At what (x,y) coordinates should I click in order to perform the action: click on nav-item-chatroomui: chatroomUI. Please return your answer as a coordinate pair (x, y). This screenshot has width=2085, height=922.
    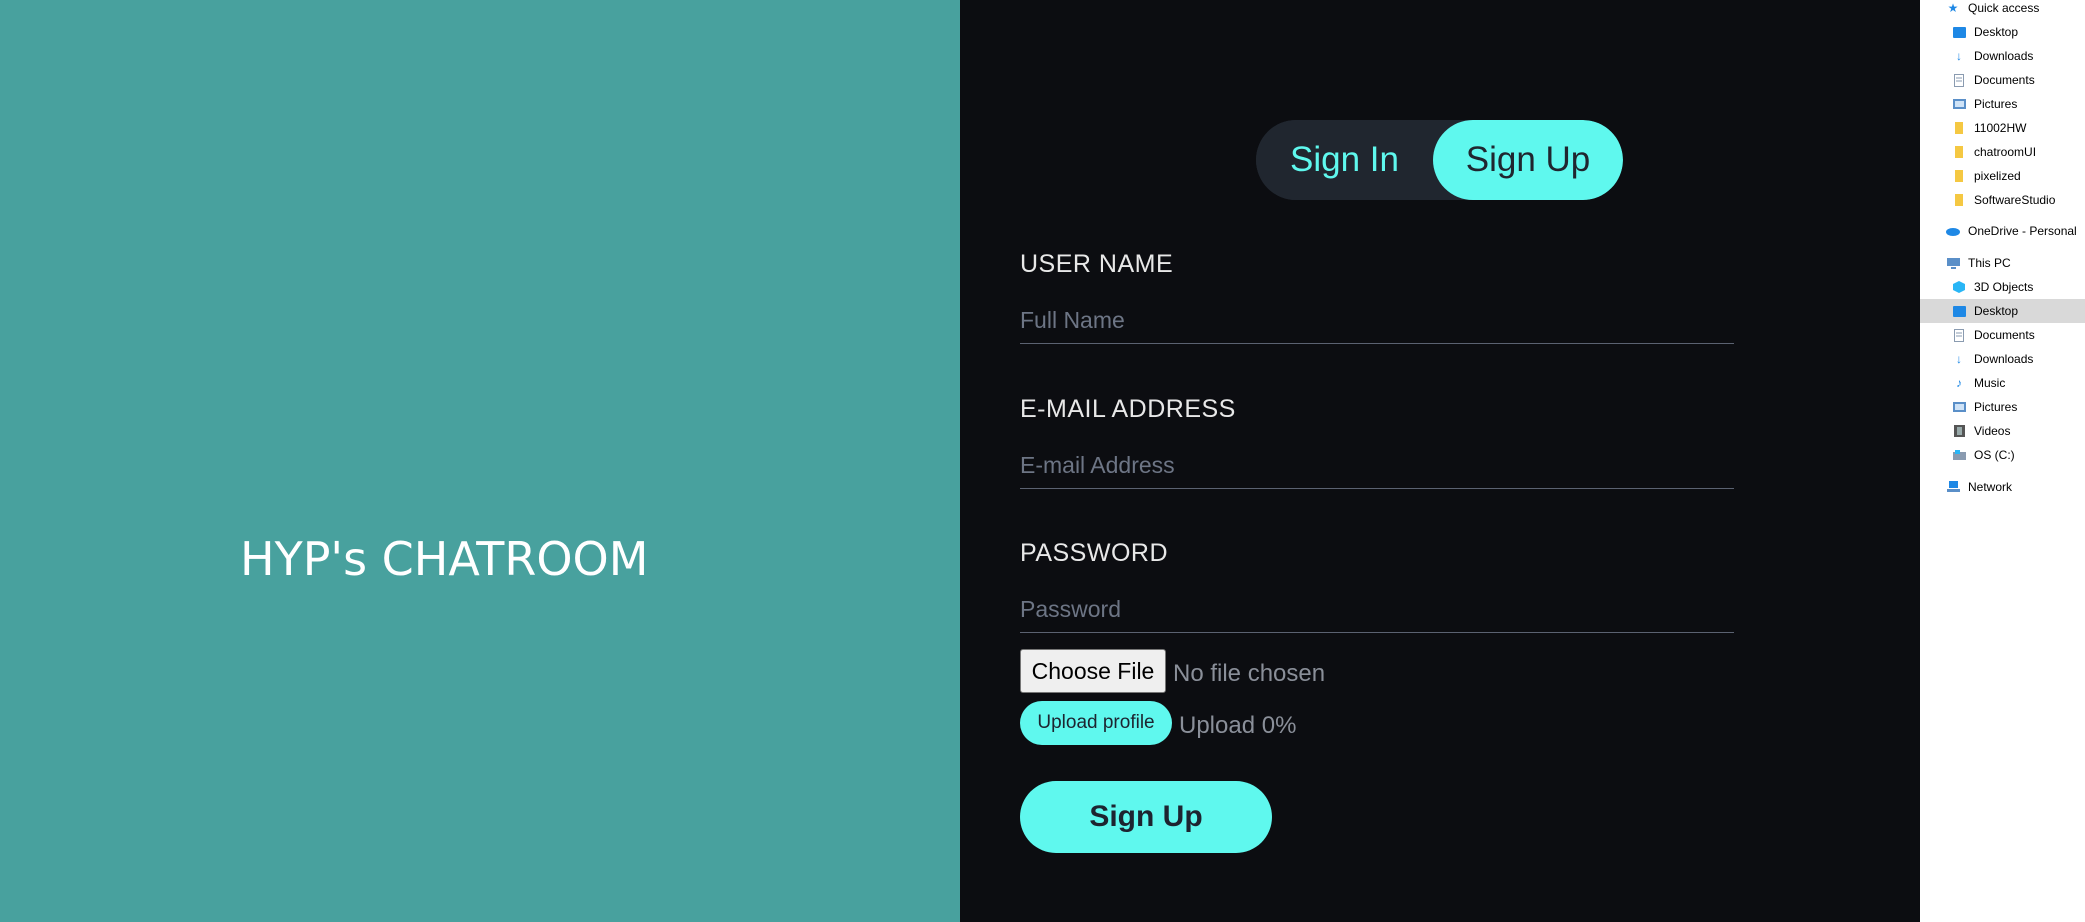
    Looking at the image, I should click on (2002, 152).